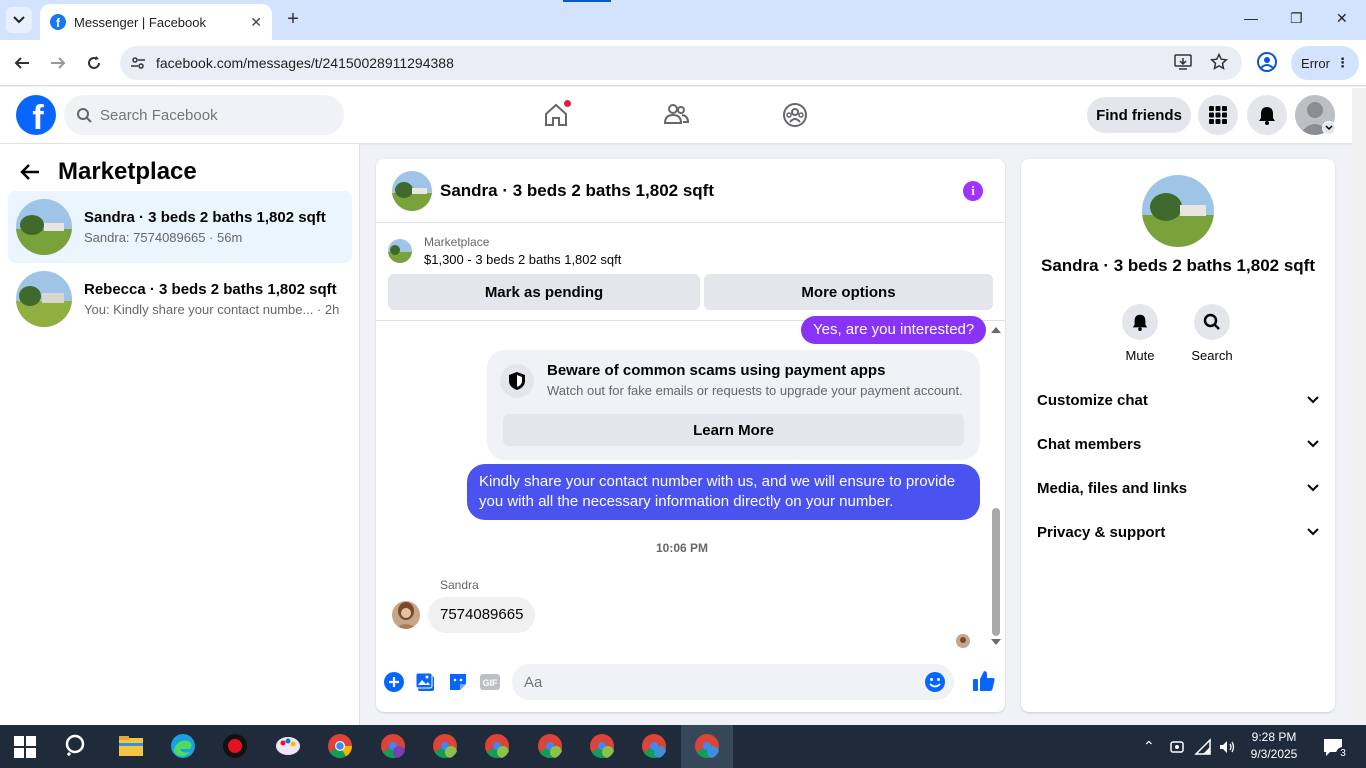 The width and height of the screenshot is (1366, 768). What do you see at coordinates (894, 330) in the screenshot?
I see `outgoing-message: Yes, are you interested?` at bounding box center [894, 330].